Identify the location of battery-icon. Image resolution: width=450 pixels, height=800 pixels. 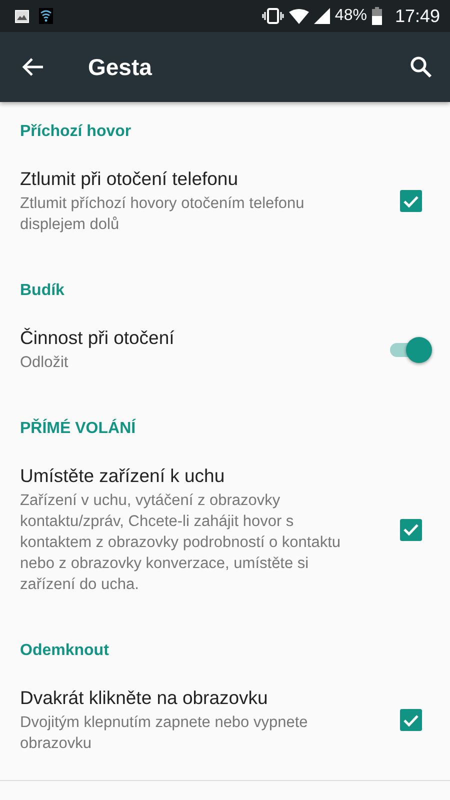
(377, 16).